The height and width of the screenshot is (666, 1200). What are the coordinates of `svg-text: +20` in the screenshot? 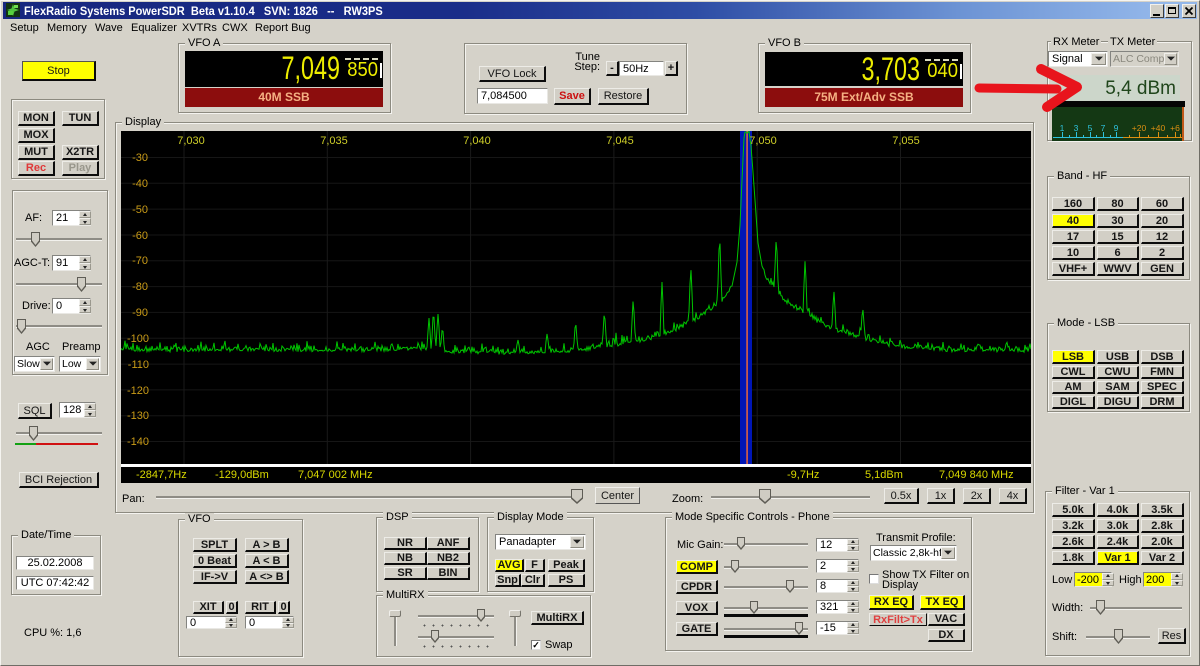 It's located at (1139, 128).